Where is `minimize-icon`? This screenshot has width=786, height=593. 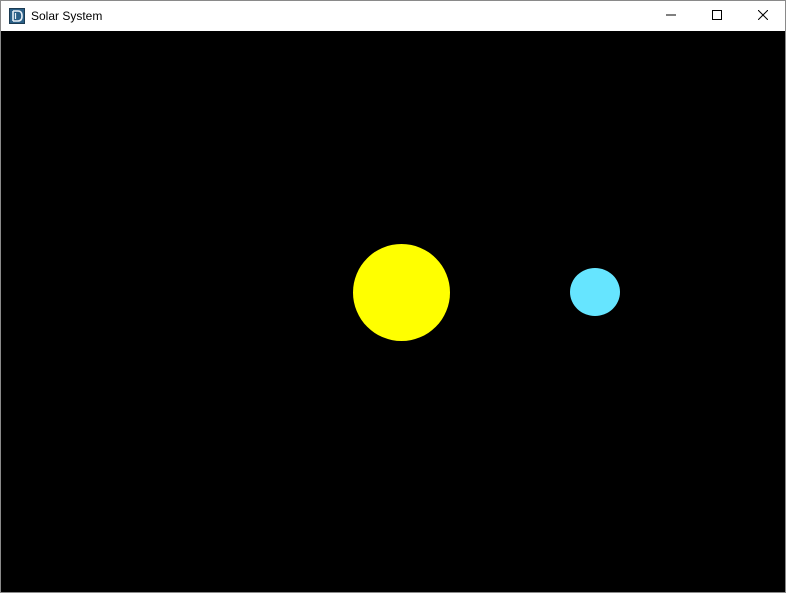
minimize-icon is located at coordinates (671, 16).